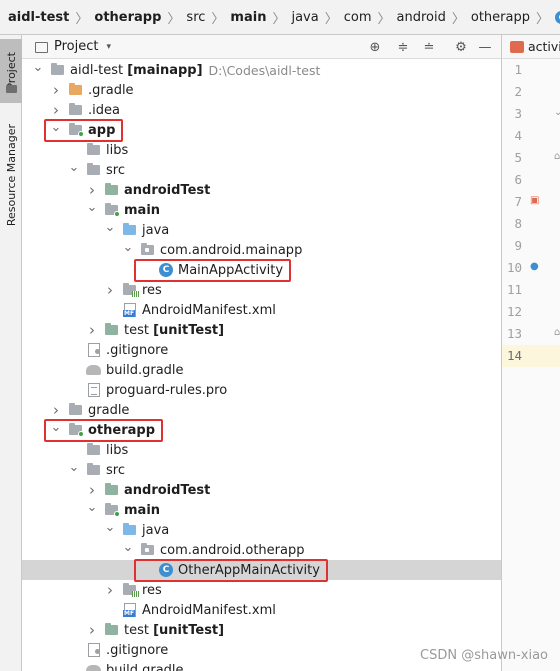  What do you see at coordinates (304, 17) in the screenshot?
I see `breadcrumb-item: java` at bounding box center [304, 17].